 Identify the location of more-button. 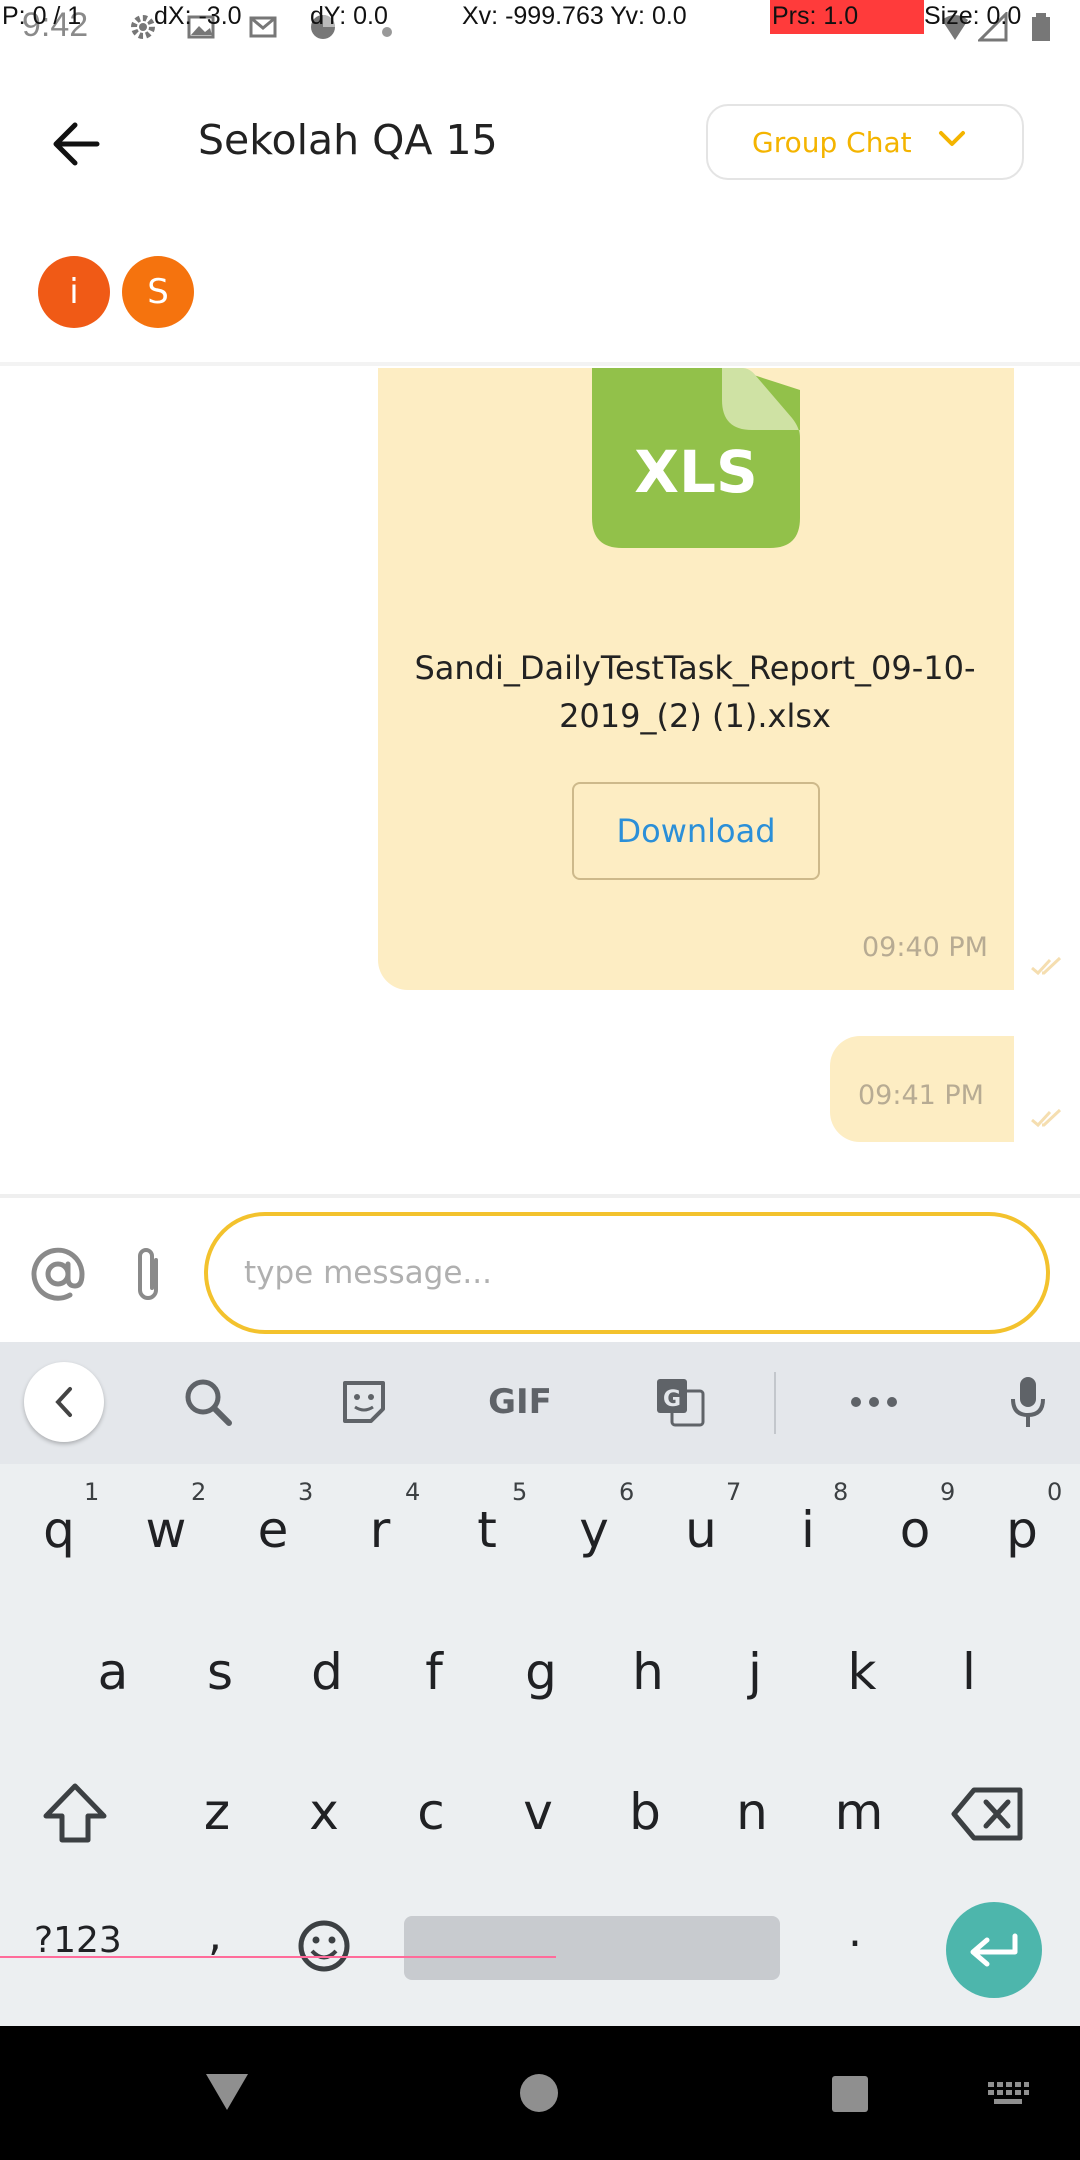
(874, 1402).